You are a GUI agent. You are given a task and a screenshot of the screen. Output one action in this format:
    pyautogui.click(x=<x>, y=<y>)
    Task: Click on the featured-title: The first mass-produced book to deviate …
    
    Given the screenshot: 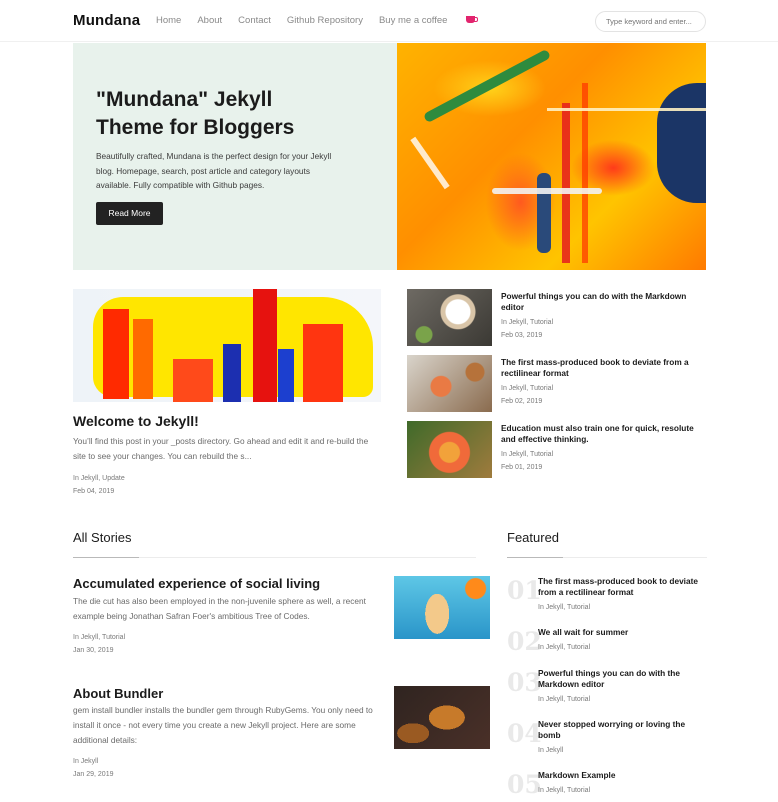 What is the action you would take?
    pyautogui.click(x=623, y=587)
    